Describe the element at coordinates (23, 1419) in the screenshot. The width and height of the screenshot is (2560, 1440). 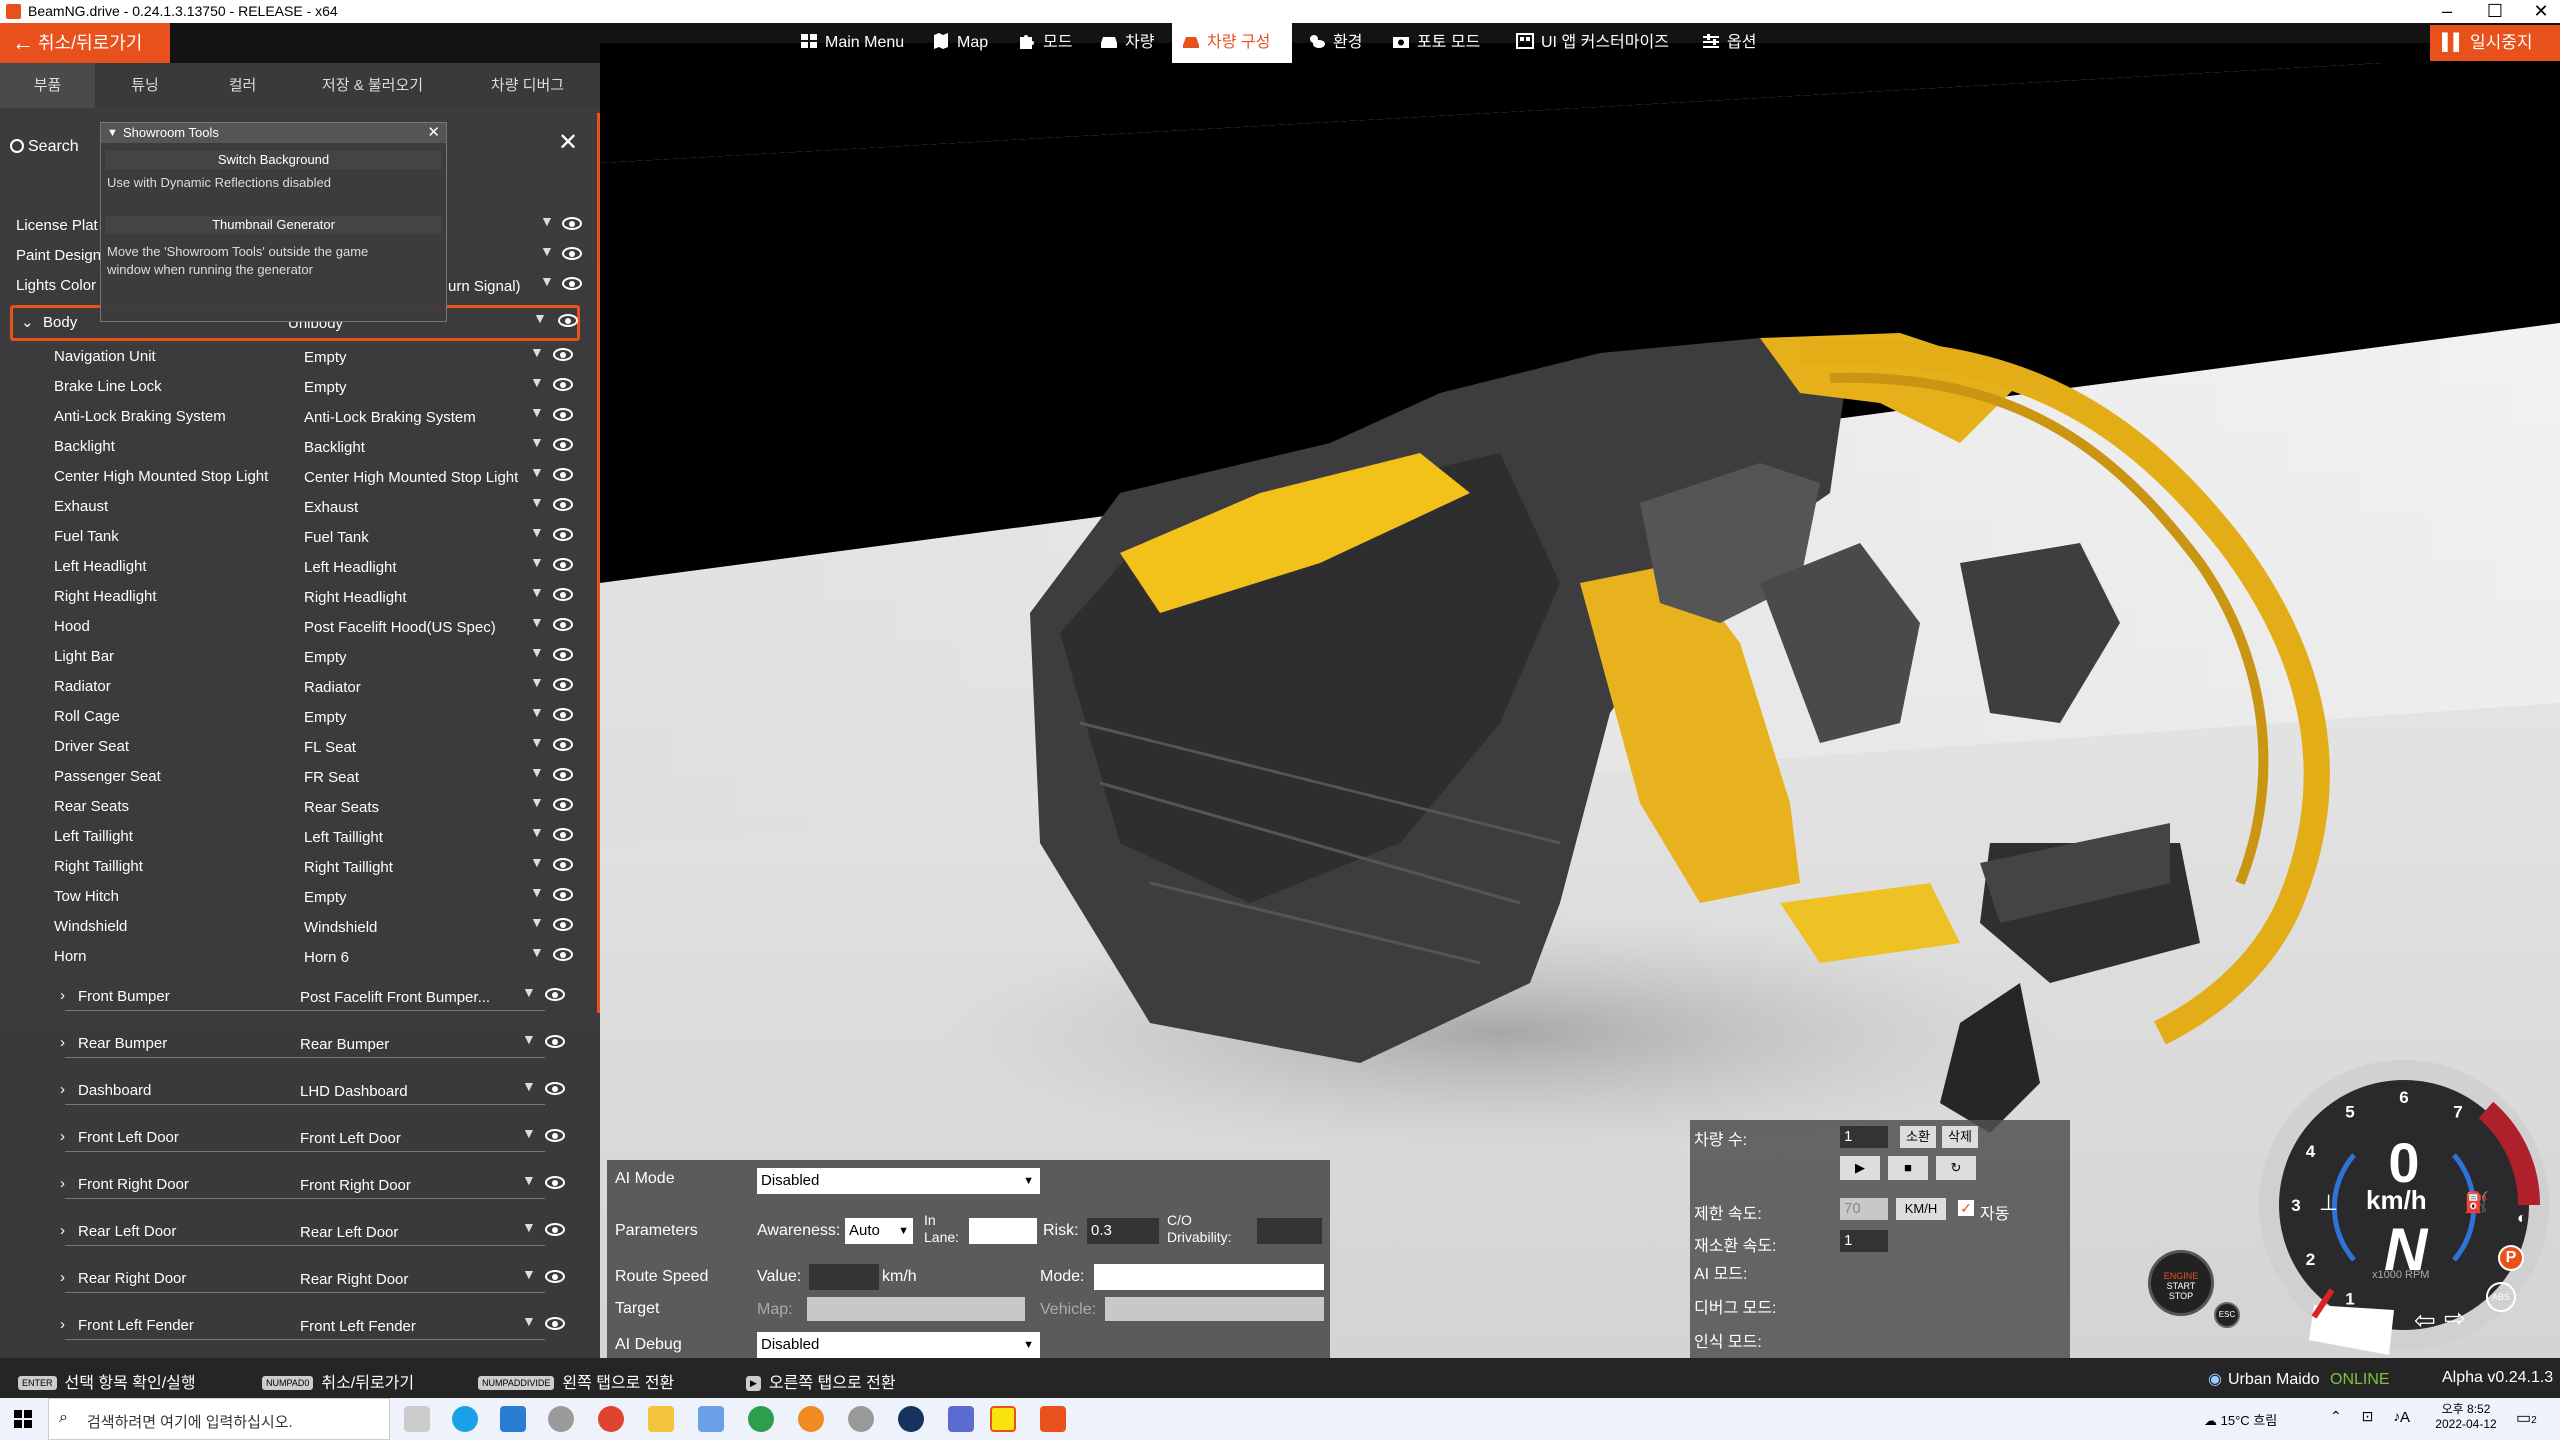
I see `windows-start-icon` at that location.